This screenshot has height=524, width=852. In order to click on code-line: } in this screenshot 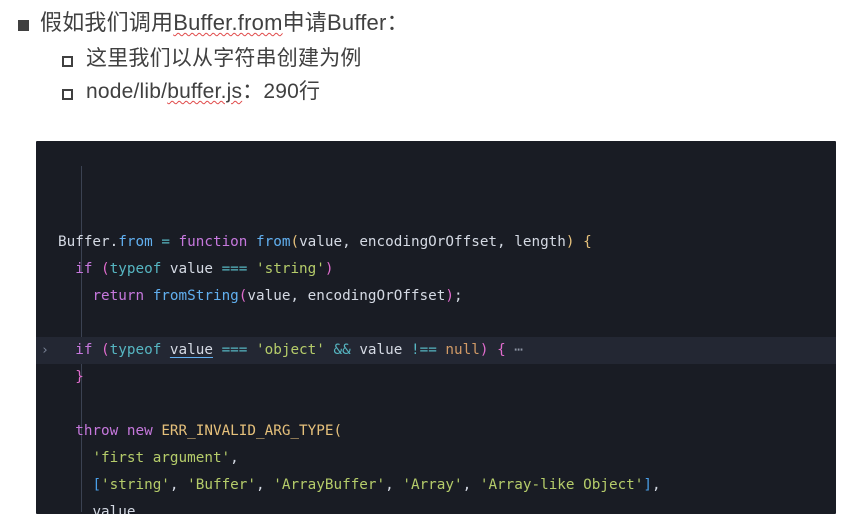, I will do `click(436, 377)`.